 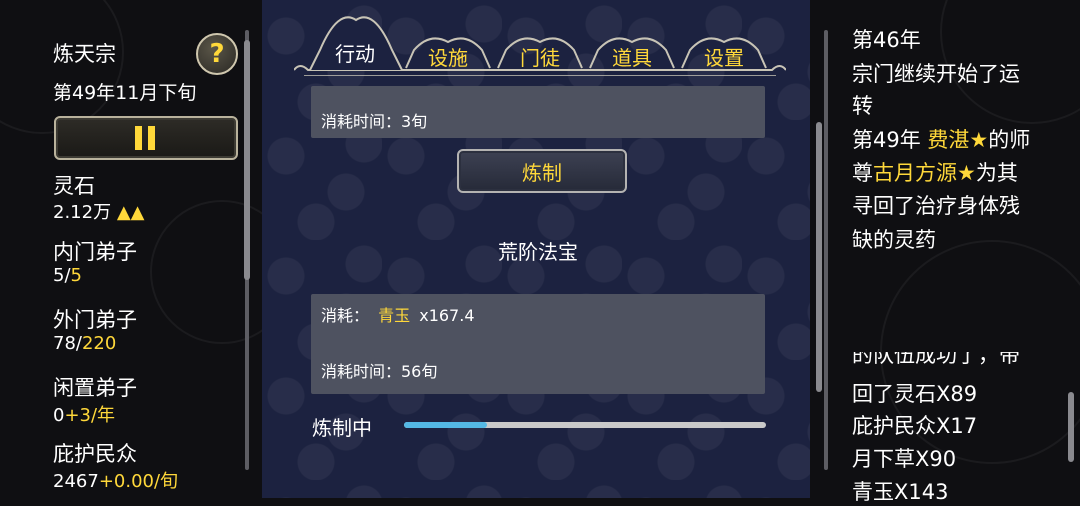 I want to click on sect-name: 炼天宗, so click(x=84, y=54).